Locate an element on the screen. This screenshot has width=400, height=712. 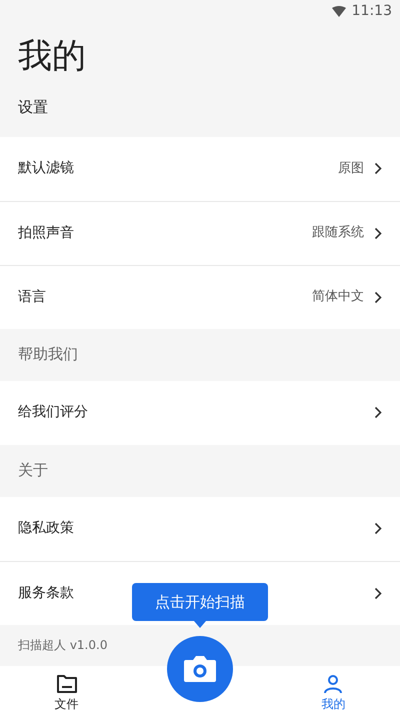
row-label: 服务条款 is located at coordinates (46, 593).